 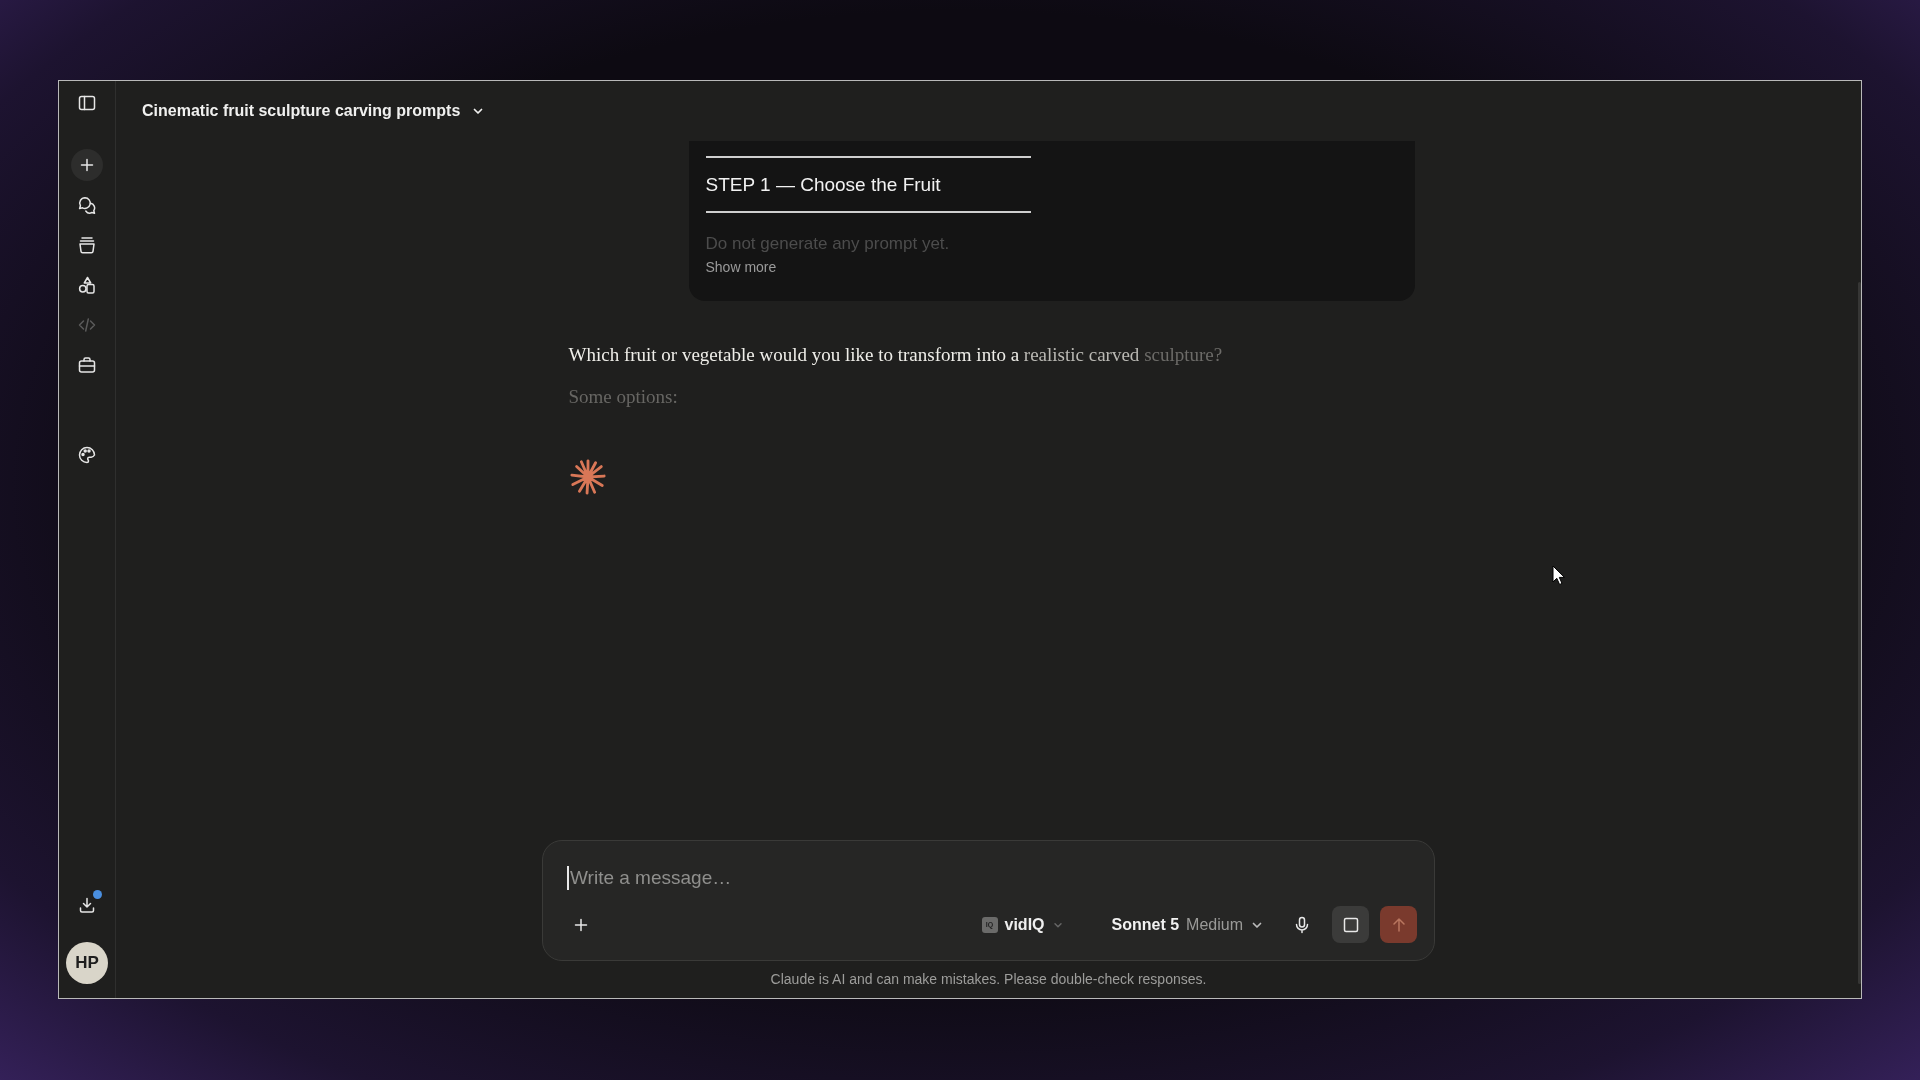 I want to click on panel-icon, so click(x=87, y=103).